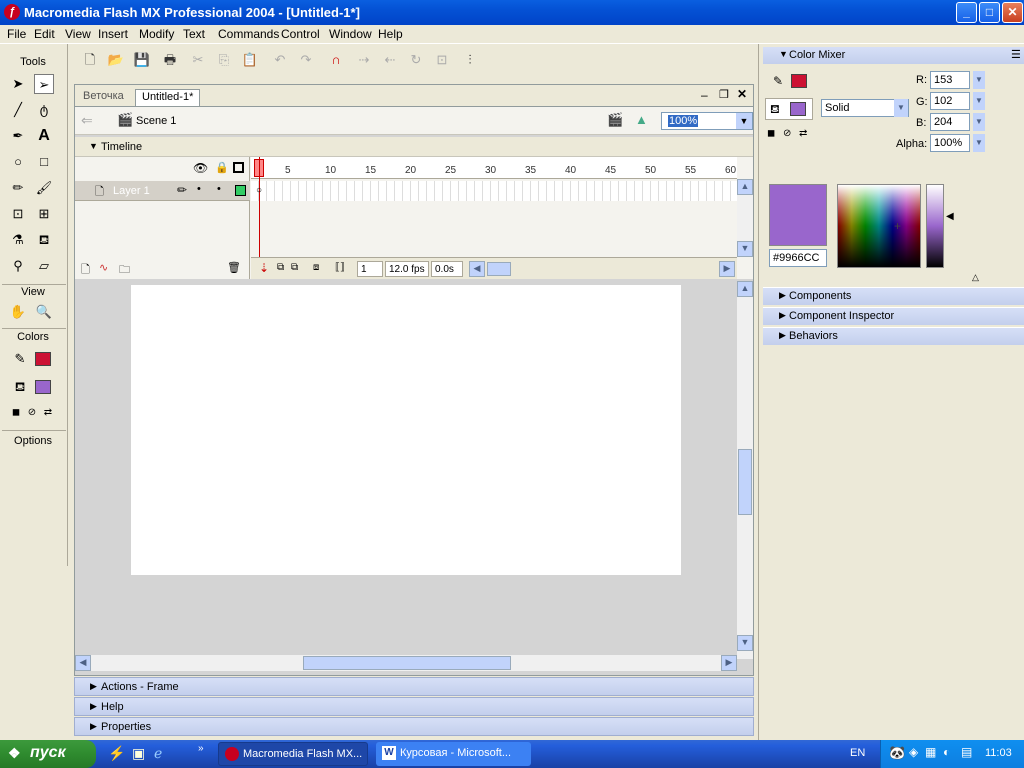 This screenshot has width=1024, height=768. I want to click on alpha-input: 100%, so click(950, 143).